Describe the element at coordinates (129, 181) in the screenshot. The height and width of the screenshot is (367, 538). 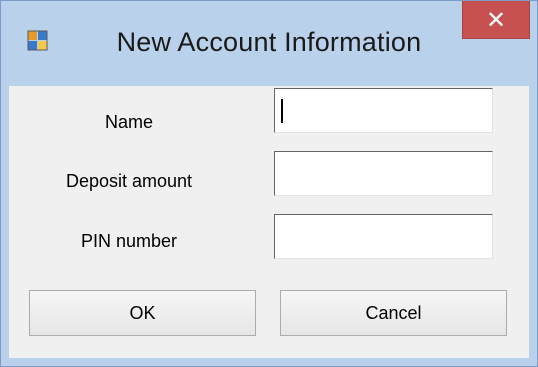
I see `deposit-amount-label: Deposit amount` at that location.